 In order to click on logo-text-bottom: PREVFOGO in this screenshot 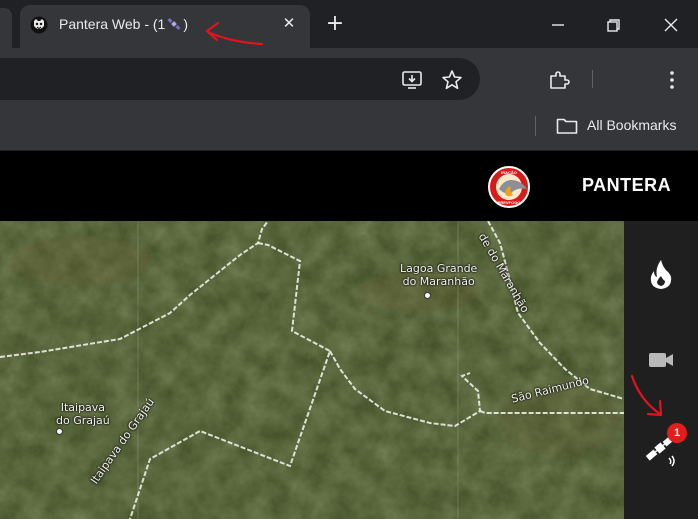, I will do `click(509, 202)`.